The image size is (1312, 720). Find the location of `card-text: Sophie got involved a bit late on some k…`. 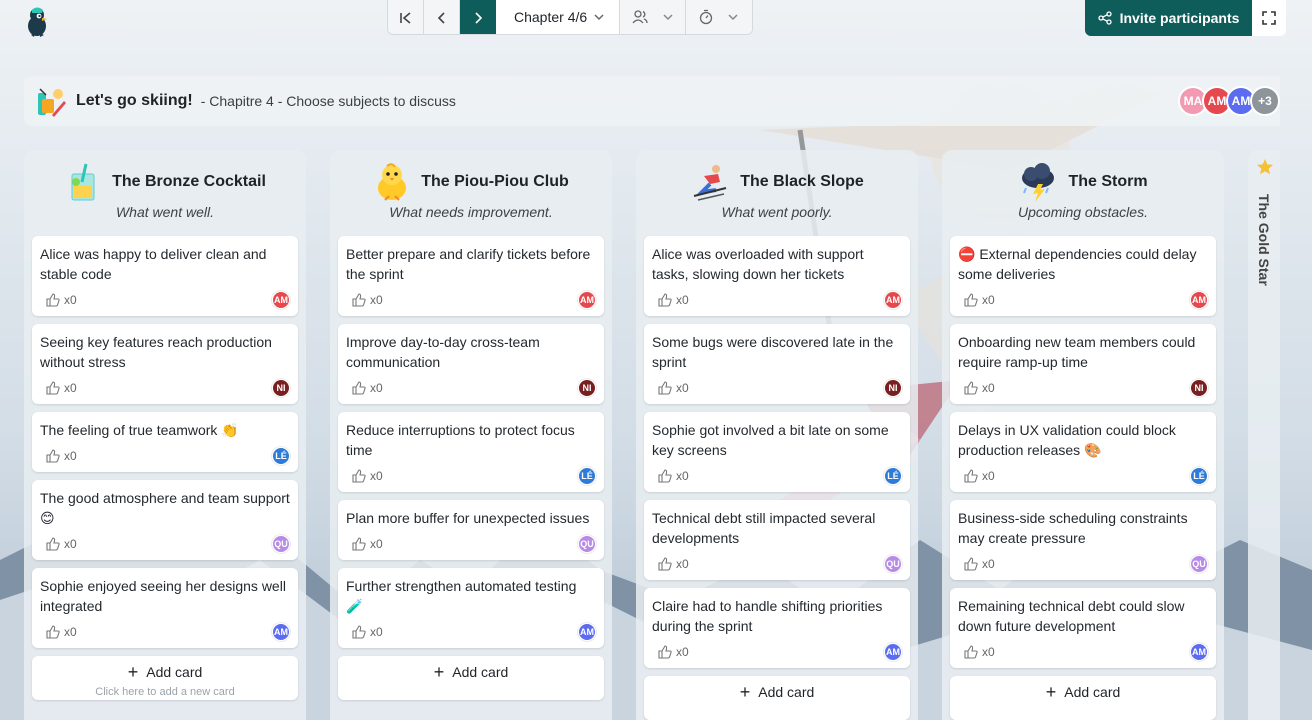

card-text: Sophie got involved a bit late on some k… is located at coordinates (770, 440).